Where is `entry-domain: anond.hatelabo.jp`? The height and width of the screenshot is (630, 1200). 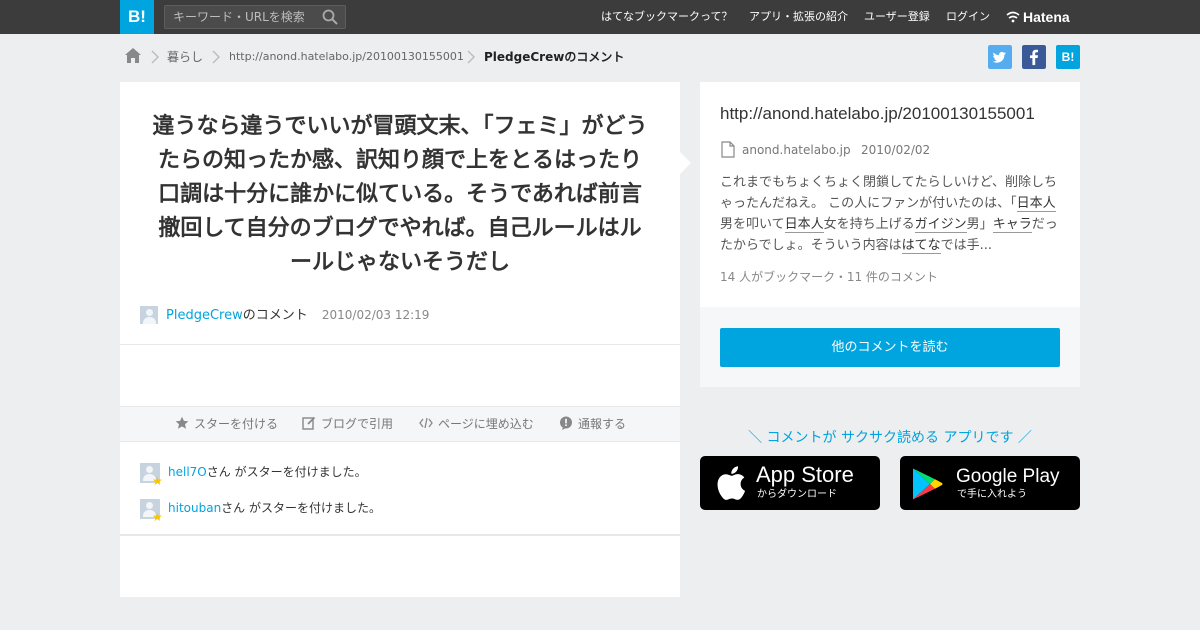 entry-domain: anond.hatelabo.jp is located at coordinates (796, 150).